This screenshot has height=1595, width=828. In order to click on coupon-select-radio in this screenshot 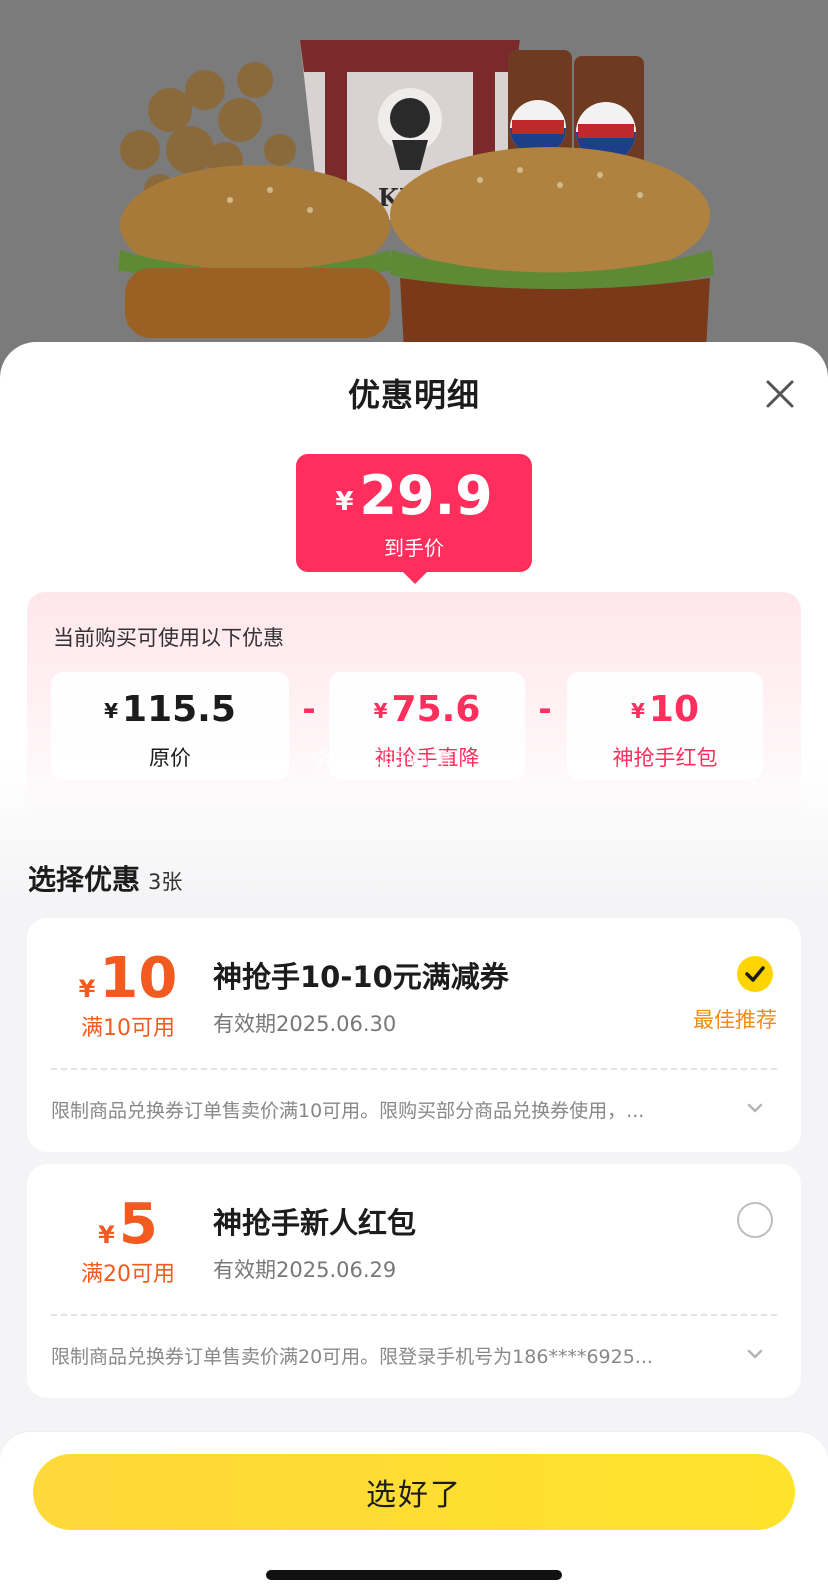, I will do `click(755, 1220)`.